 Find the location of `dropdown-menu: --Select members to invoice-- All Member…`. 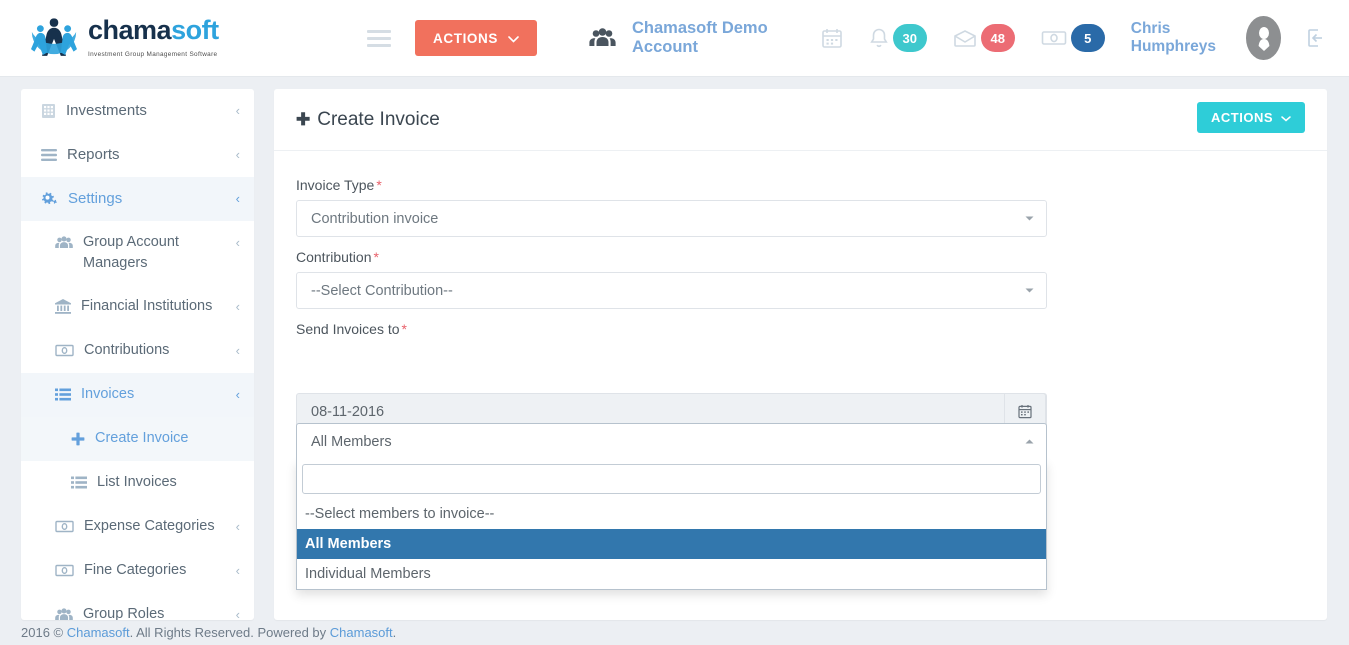

dropdown-menu: --Select members to invoice-- All Member… is located at coordinates (671, 525).